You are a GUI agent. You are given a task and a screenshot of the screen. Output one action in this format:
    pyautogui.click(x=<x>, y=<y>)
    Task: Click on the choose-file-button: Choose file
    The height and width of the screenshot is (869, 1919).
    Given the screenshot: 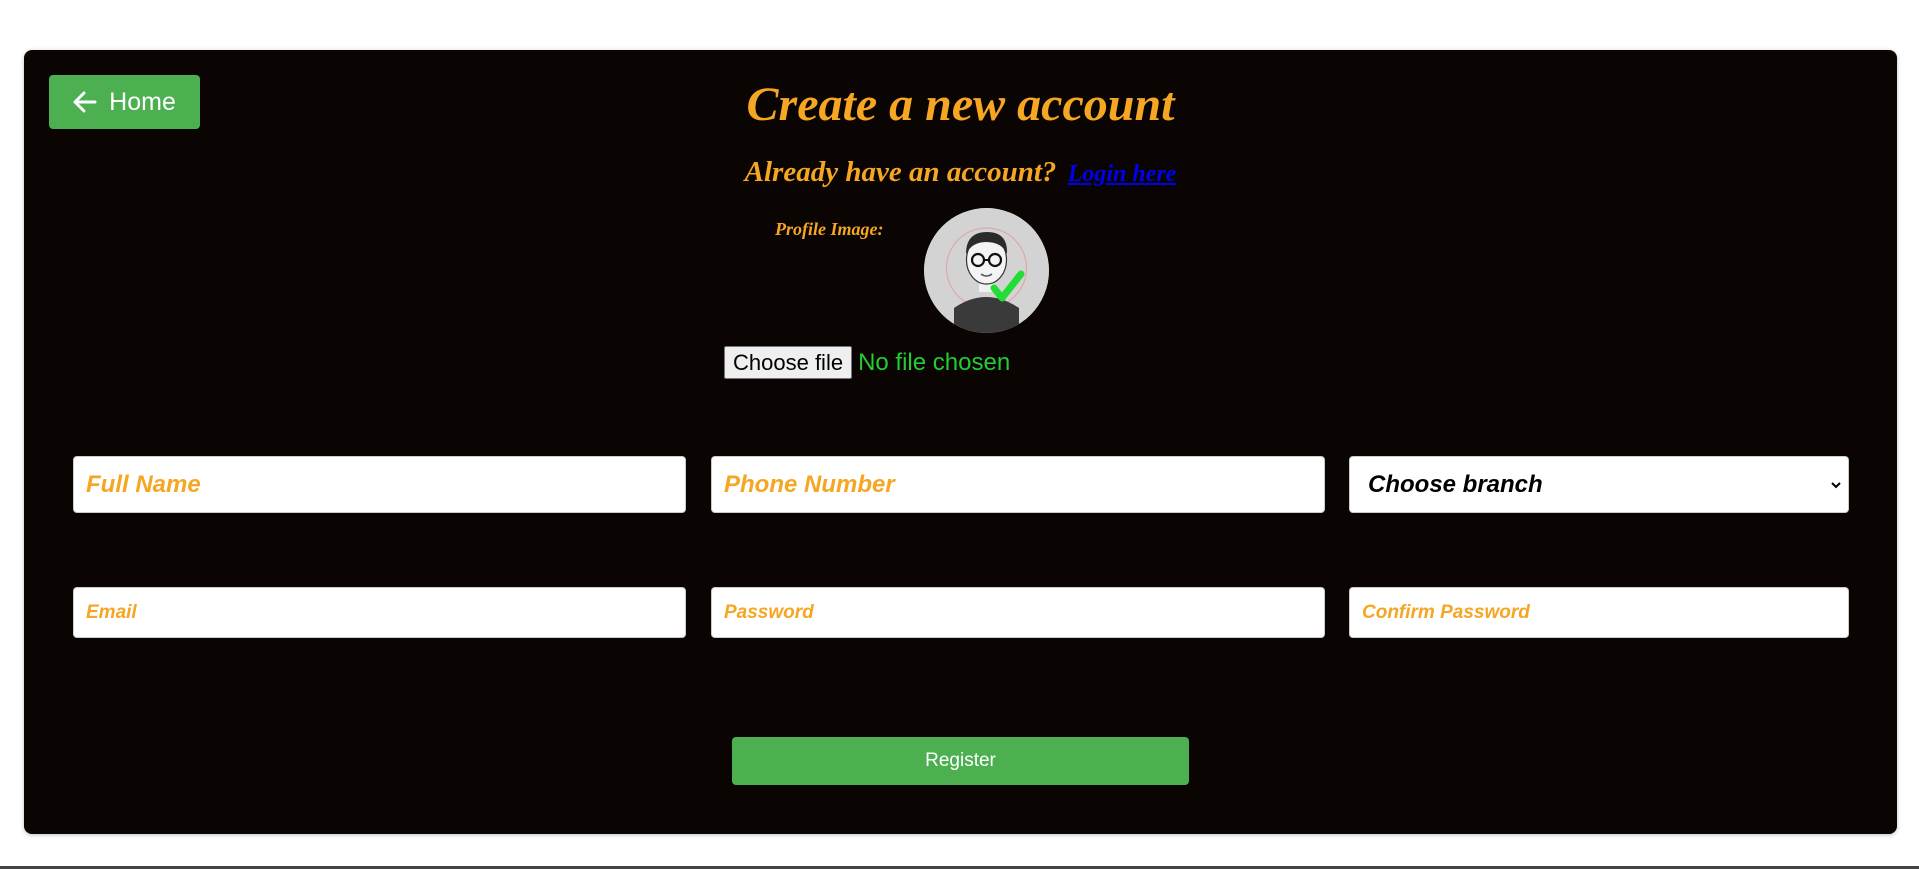 What is the action you would take?
    pyautogui.click(x=788, y=362)
    